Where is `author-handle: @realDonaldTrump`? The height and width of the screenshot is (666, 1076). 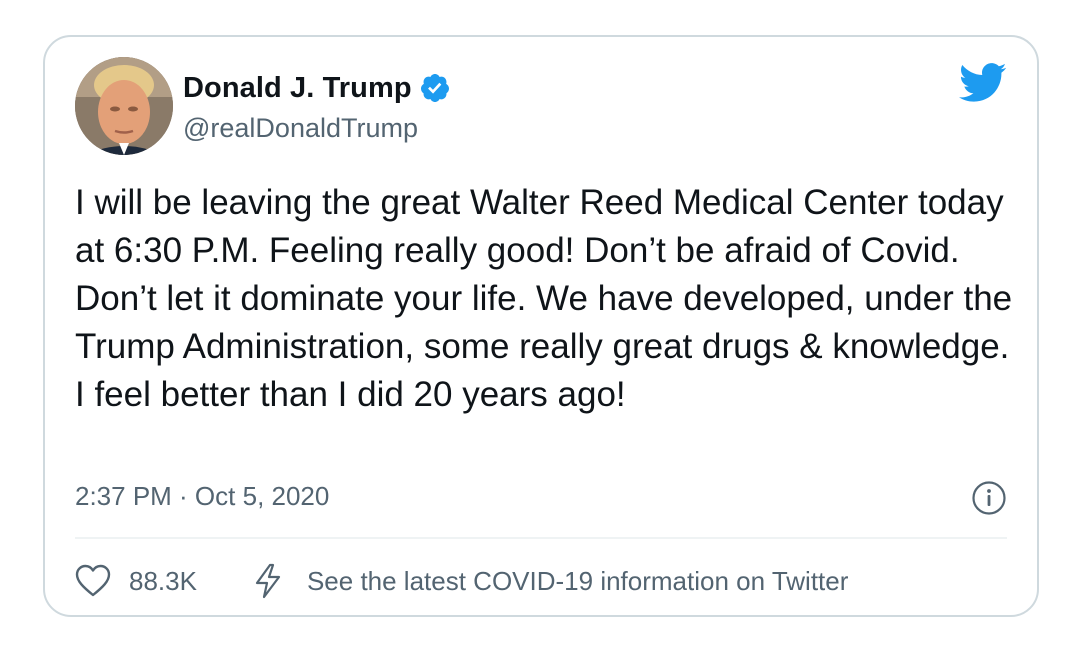 author-handle: @realDonaldTrump is located at coordinates (300, 128).